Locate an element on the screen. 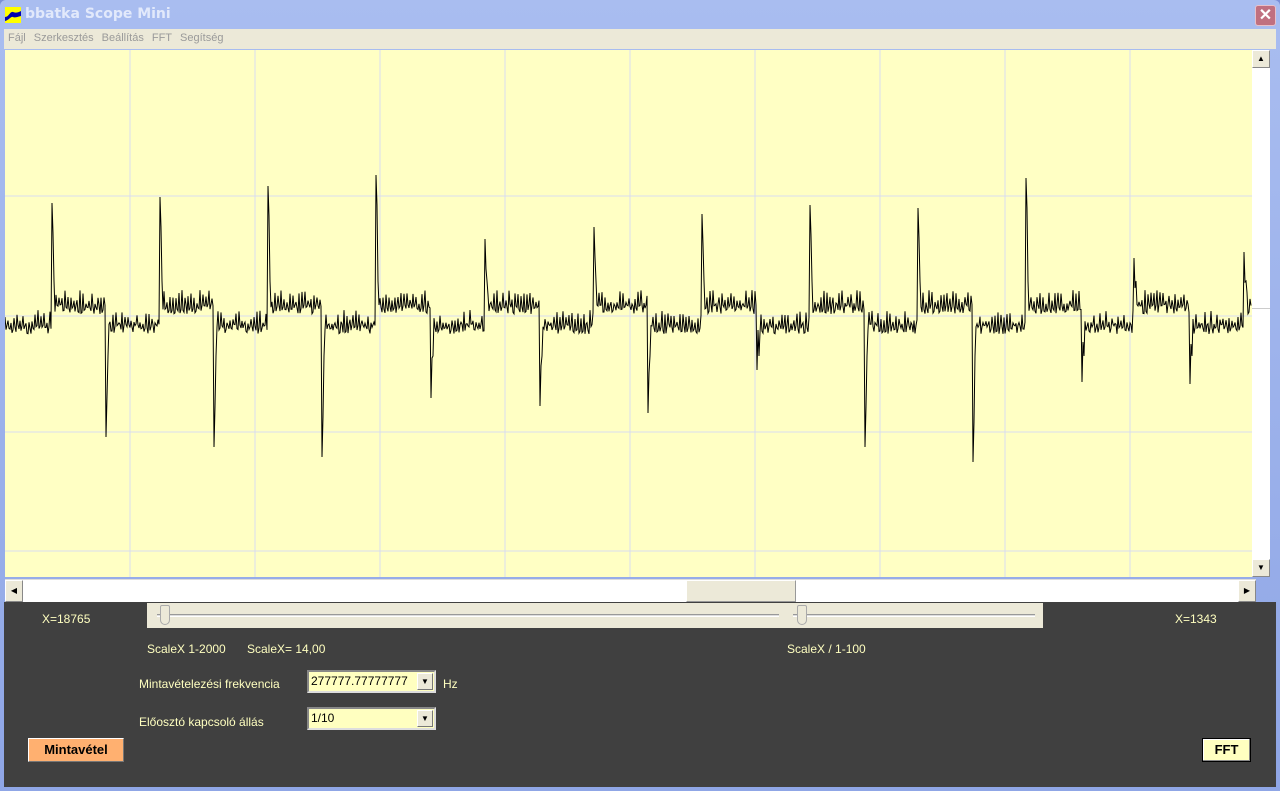 The width and height of the screenshot is (1280, 791). close-button: ✕ is located at coordinates (1265, 15).